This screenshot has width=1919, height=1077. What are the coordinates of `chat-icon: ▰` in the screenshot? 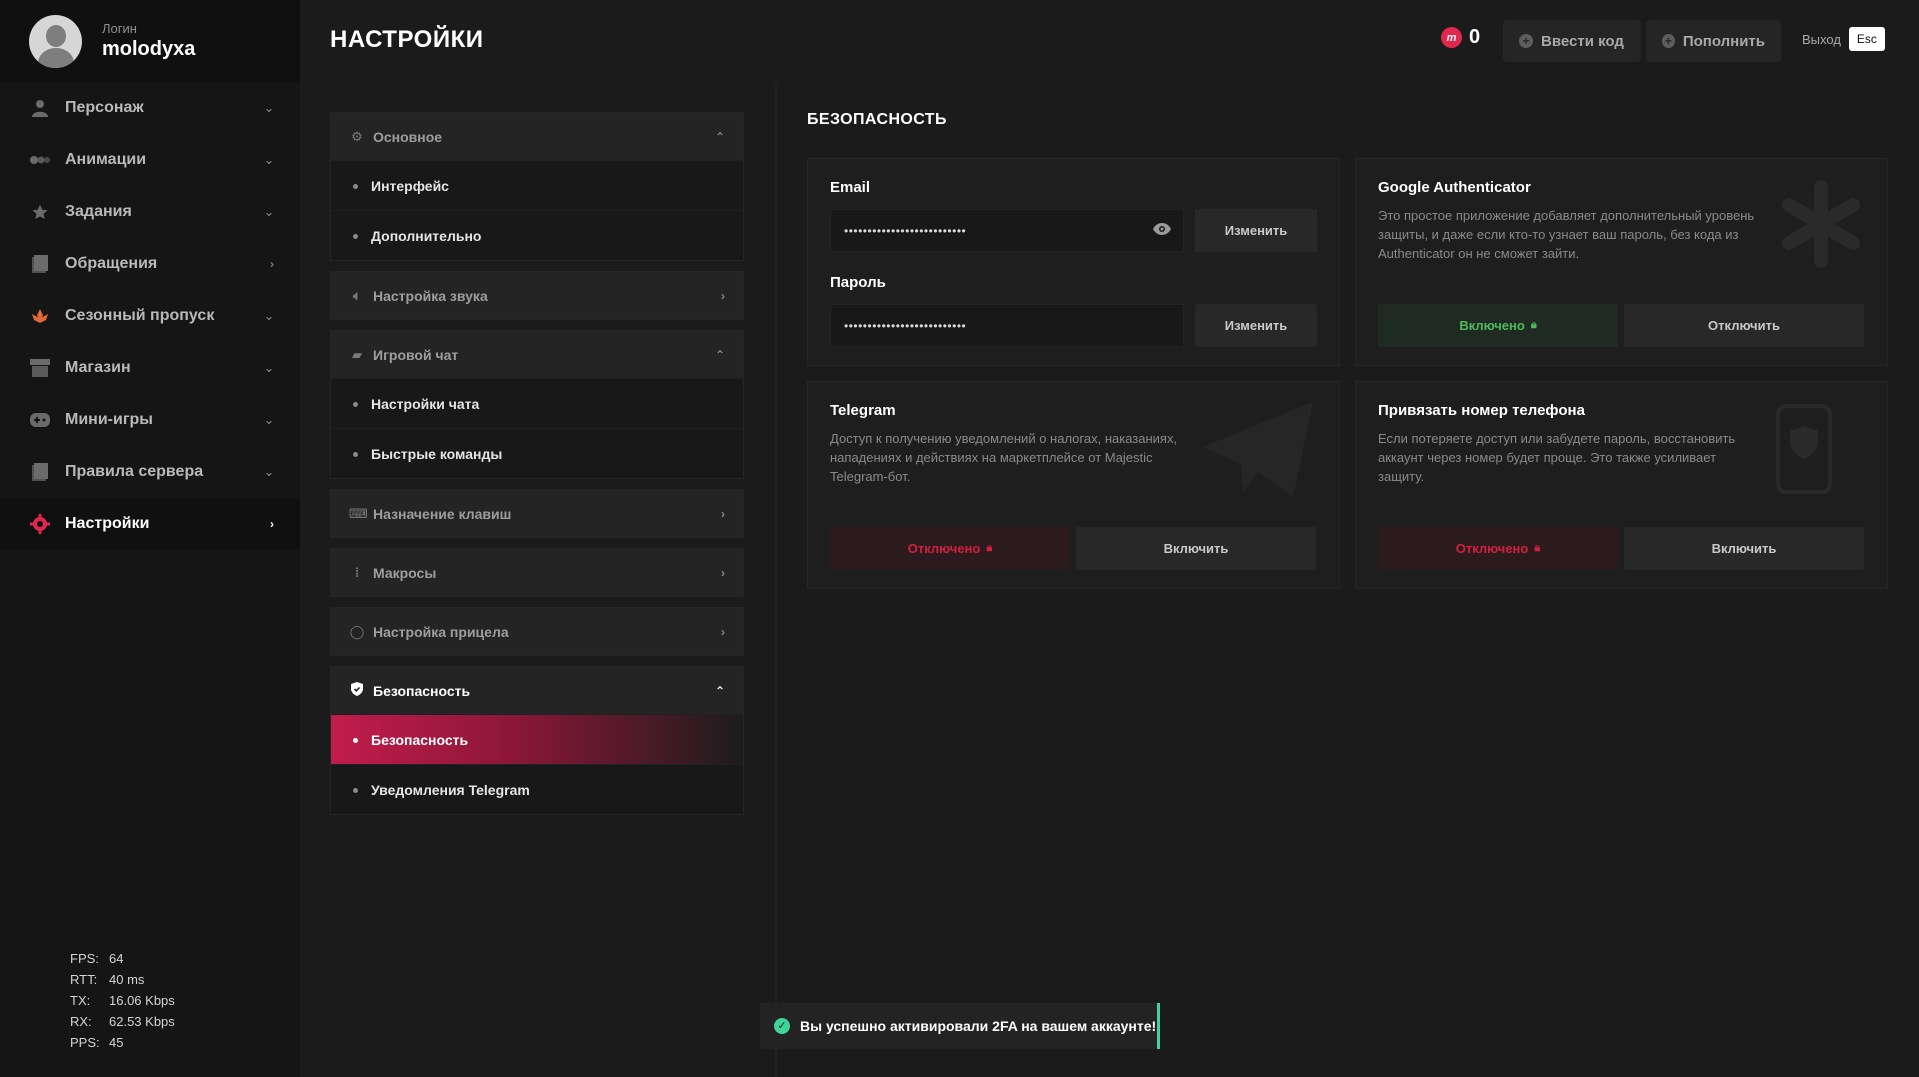 It's located at (357, 354).